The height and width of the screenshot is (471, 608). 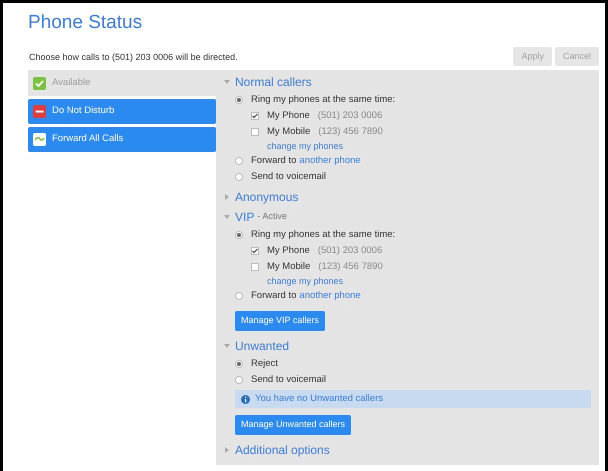 What do you see at coordinates (133, 57) in the screenshot?
I see `intro-text: Choose how calls to (501) 203 0006 will be directed.` at bounding box center [133, 57].